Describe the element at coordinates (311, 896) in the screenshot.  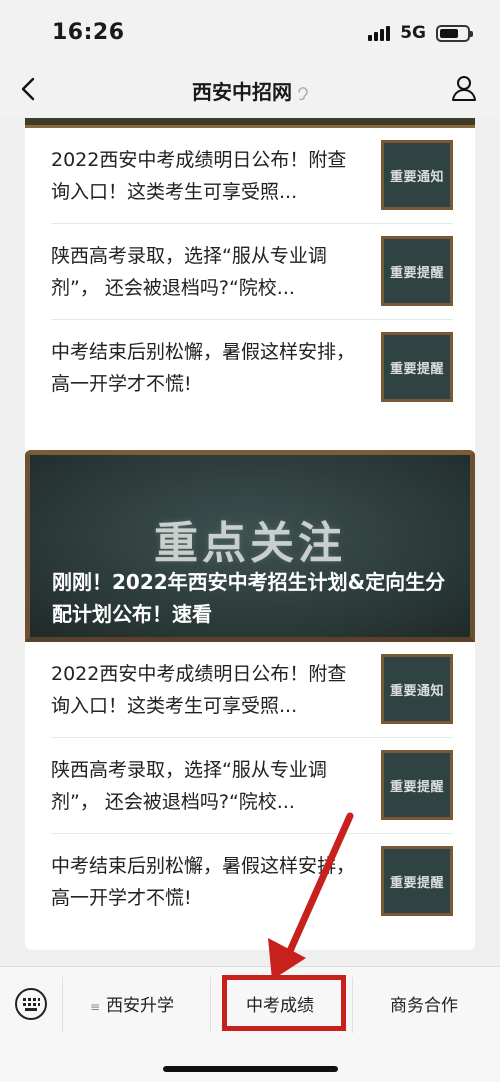
I see `annotation-arrow-icon` at that location.